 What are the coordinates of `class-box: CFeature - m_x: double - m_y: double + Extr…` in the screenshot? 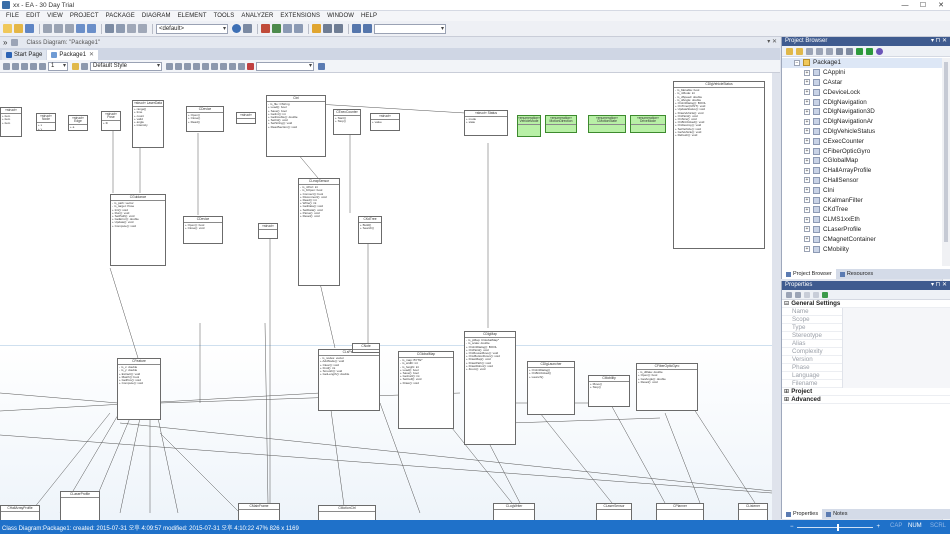 It's located at (139, 389).